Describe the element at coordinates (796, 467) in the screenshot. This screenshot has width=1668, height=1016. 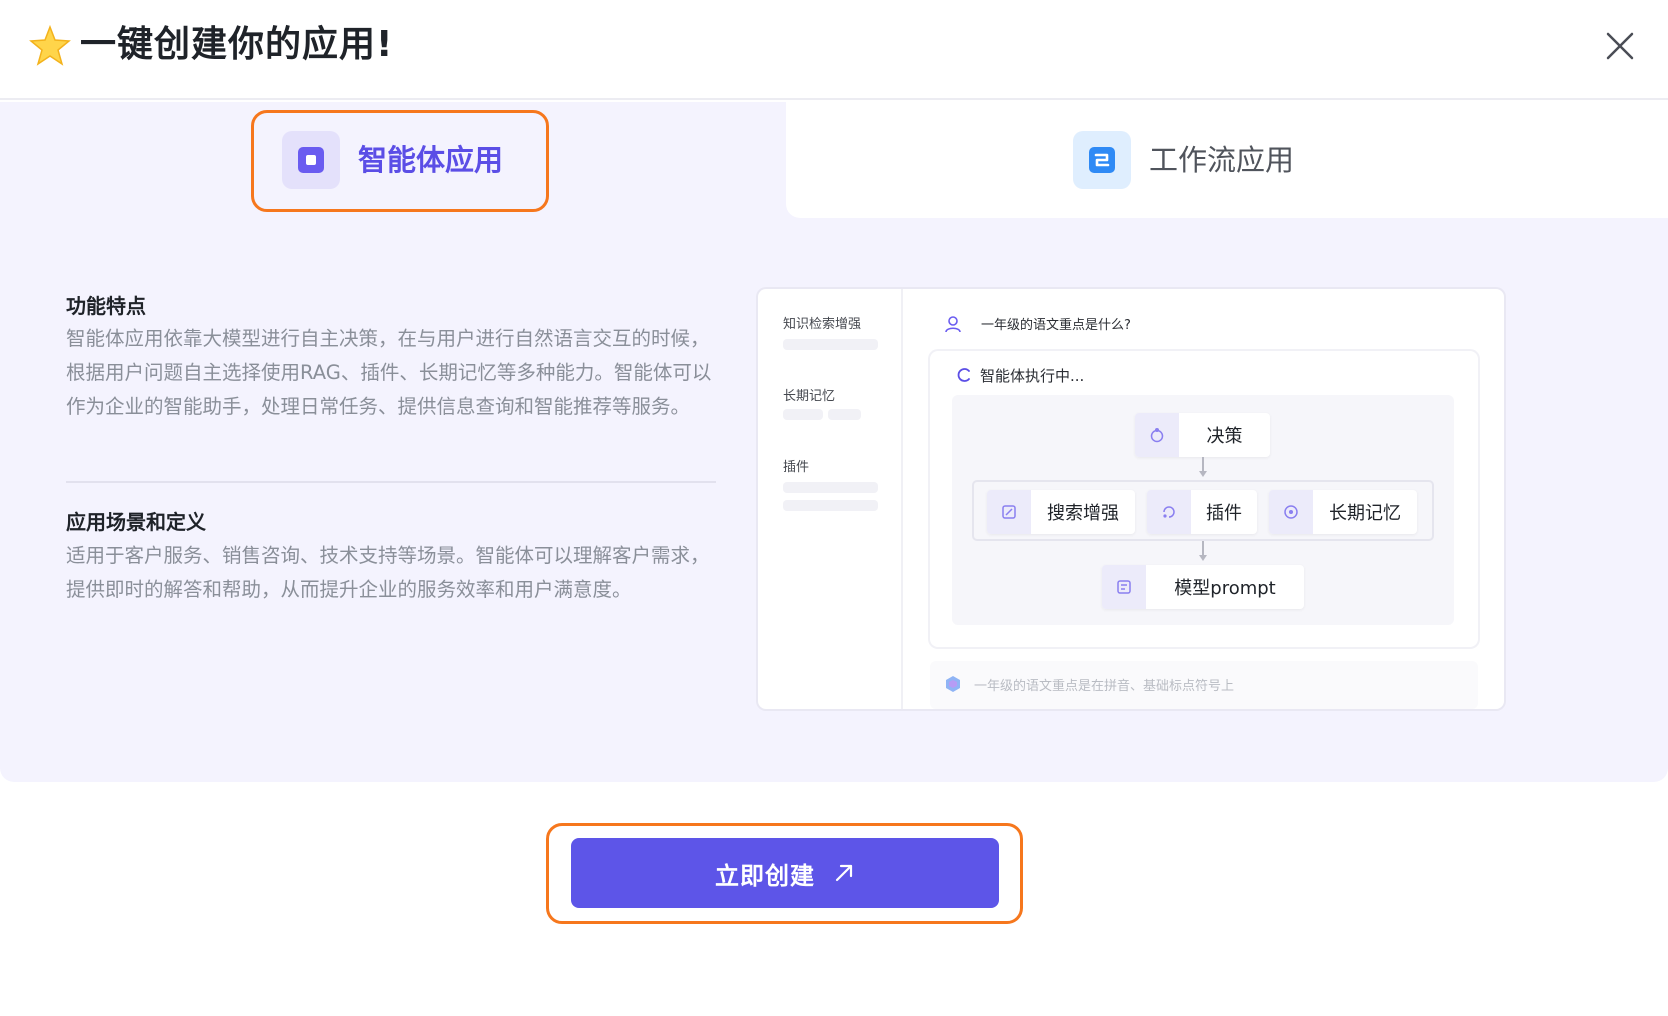
I see `preview-sidebar-item-plugin: 插件` at that location.